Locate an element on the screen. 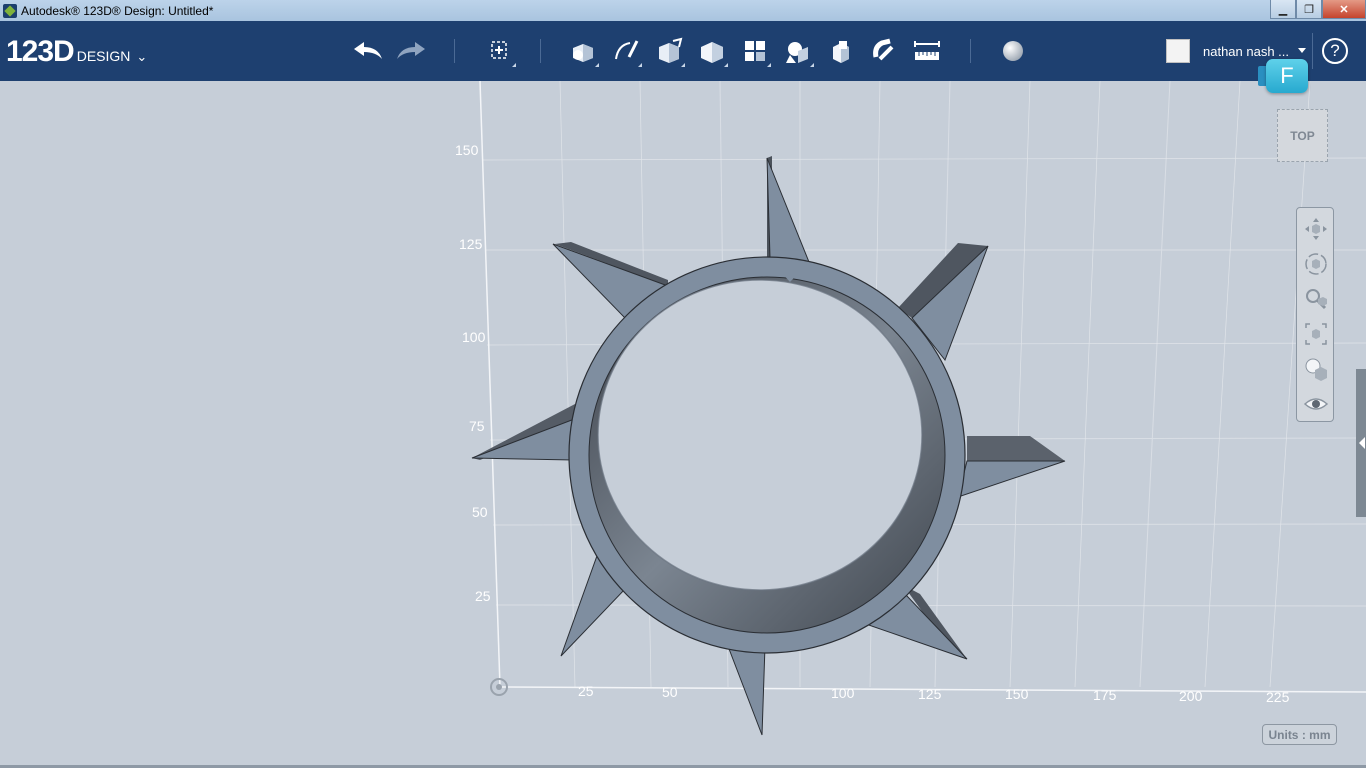 The image size is (1366, 768). navigation-bar is located at coordinates (1315, 314).